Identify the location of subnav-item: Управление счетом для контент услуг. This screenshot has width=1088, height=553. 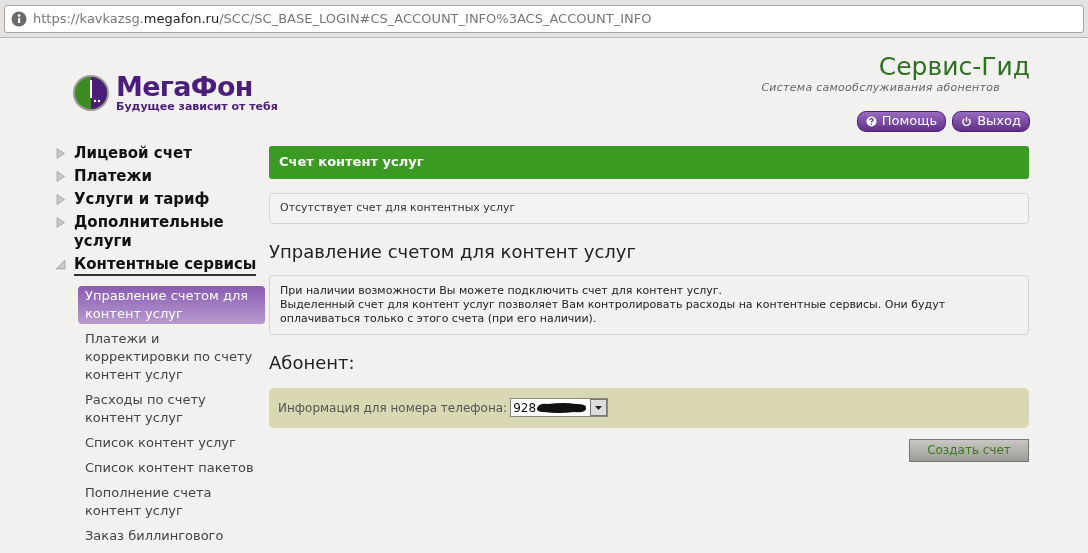
(171, 304).